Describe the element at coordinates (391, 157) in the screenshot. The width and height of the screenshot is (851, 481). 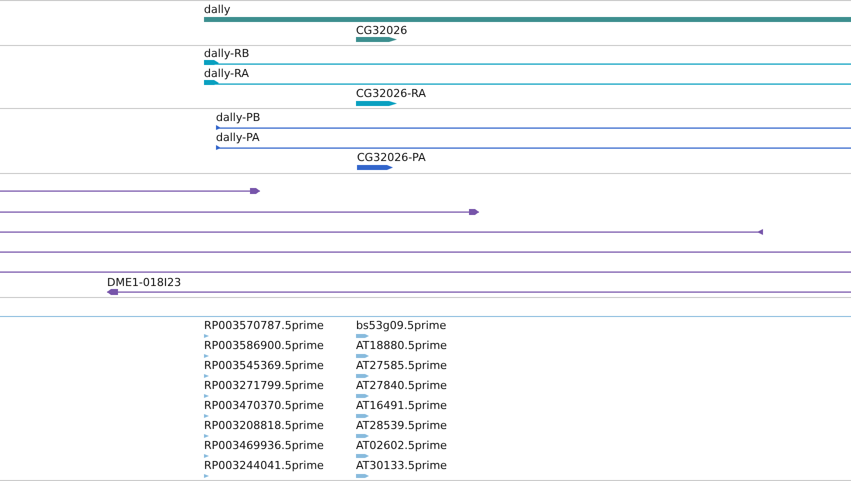
I see `feature-label: CG32026-PA` at that location.